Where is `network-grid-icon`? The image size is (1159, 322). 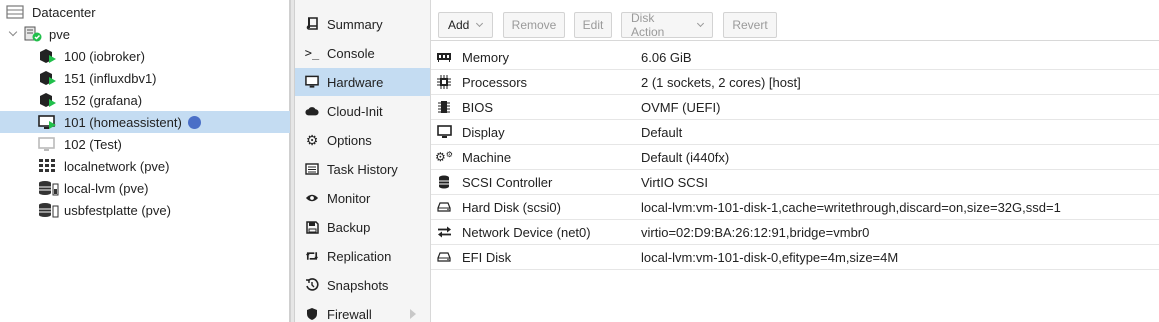
network-grid-icon is located at coordinates (48, 166).